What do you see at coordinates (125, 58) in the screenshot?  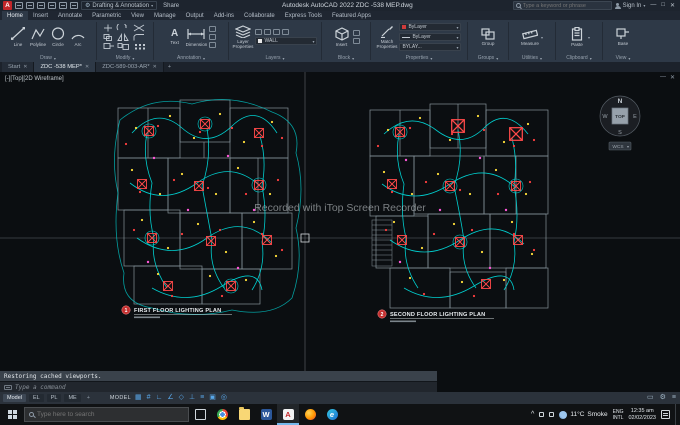 I see `modify-panel-label: Modify ▾` at bounding box center [125, 58].